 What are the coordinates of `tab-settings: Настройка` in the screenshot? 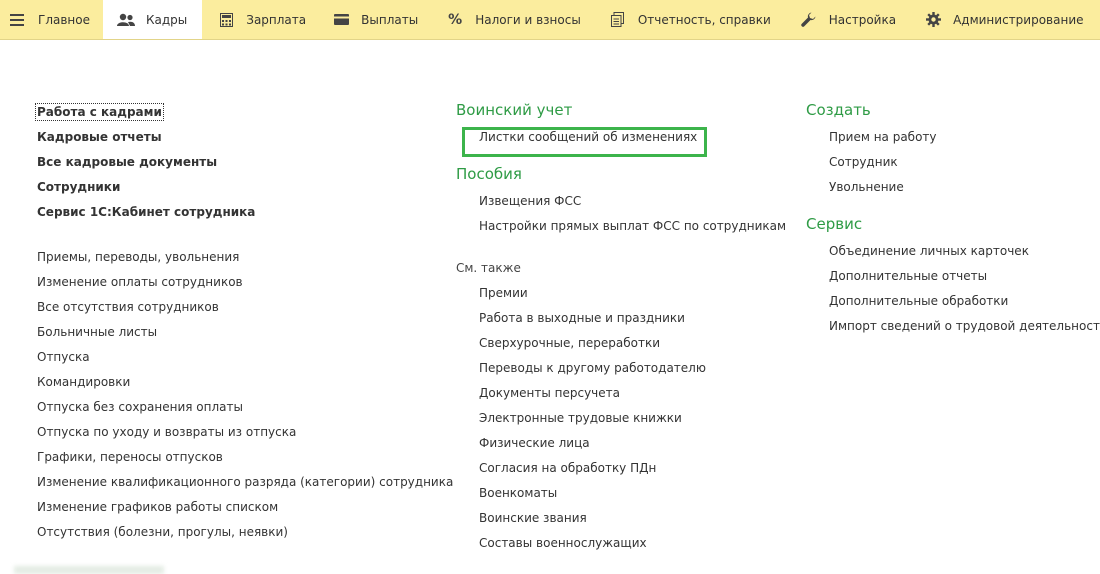 It's located at (846, 19).